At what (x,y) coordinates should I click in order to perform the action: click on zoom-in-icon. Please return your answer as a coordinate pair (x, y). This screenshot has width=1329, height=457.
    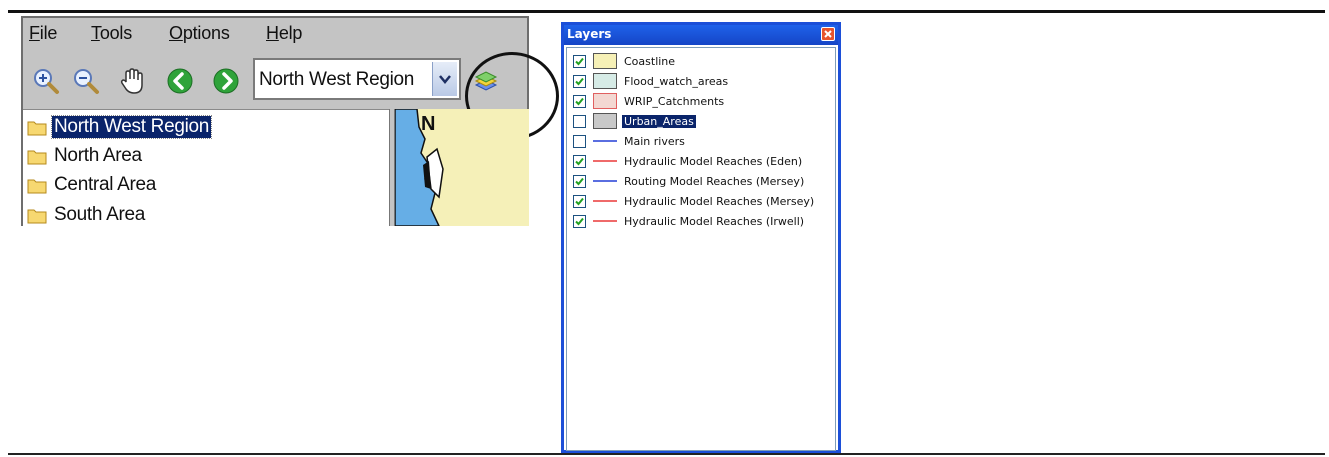
    Looking at the image, I should click on (46, 81).